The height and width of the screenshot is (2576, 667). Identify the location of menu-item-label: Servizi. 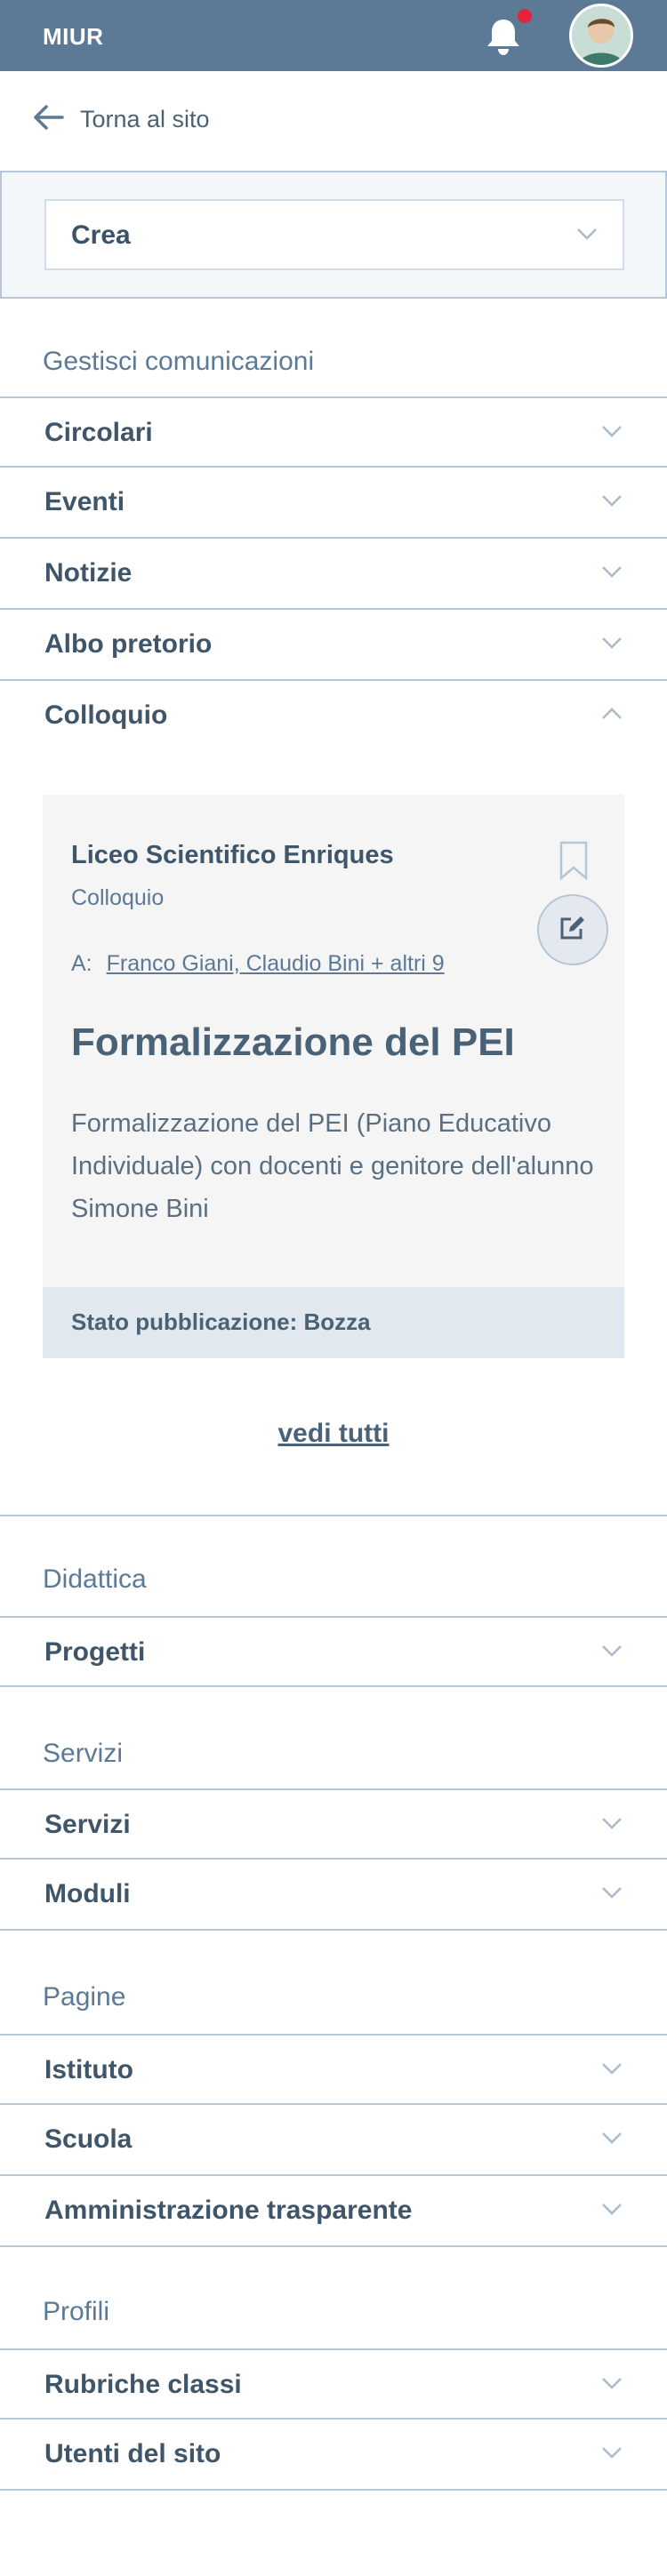
(87, 1824).